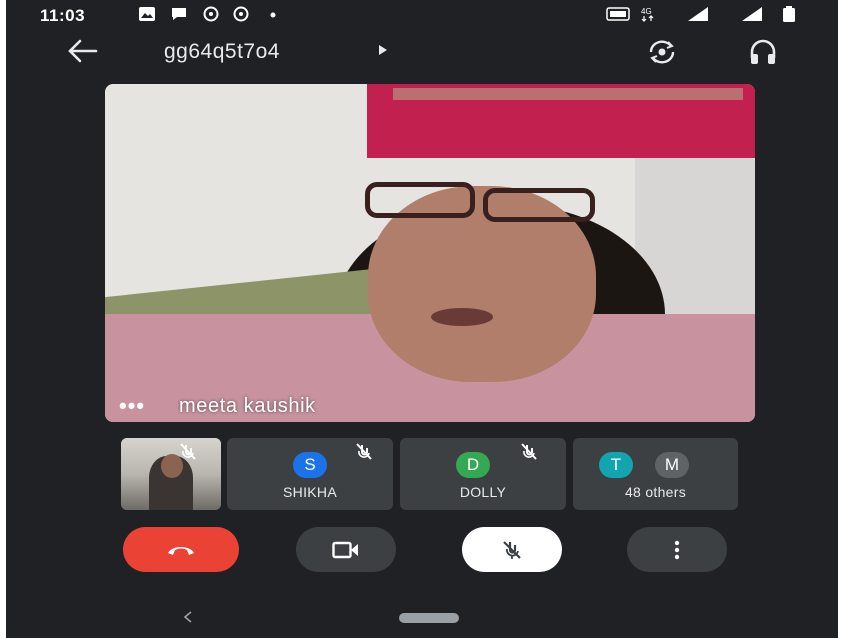  What do you see at coordinates (429, 618) in the screenshot?
I see `home-pill` at bounding box center [429, 618].